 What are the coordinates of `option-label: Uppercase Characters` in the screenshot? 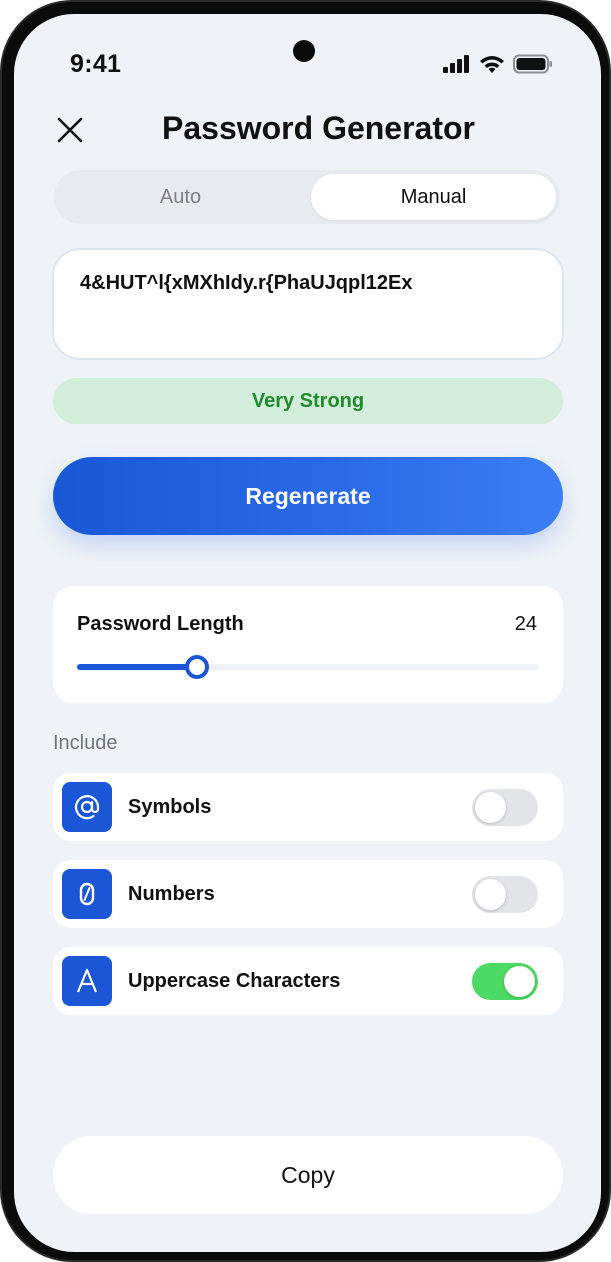 It's located at (234, 981).